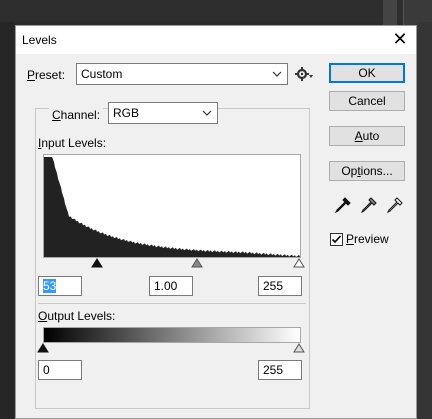 The image size is (432, 419). Describe the element at coordinates (72, 143) in the screenshot. I see `input-levels-label: Input Levels:` at that location.